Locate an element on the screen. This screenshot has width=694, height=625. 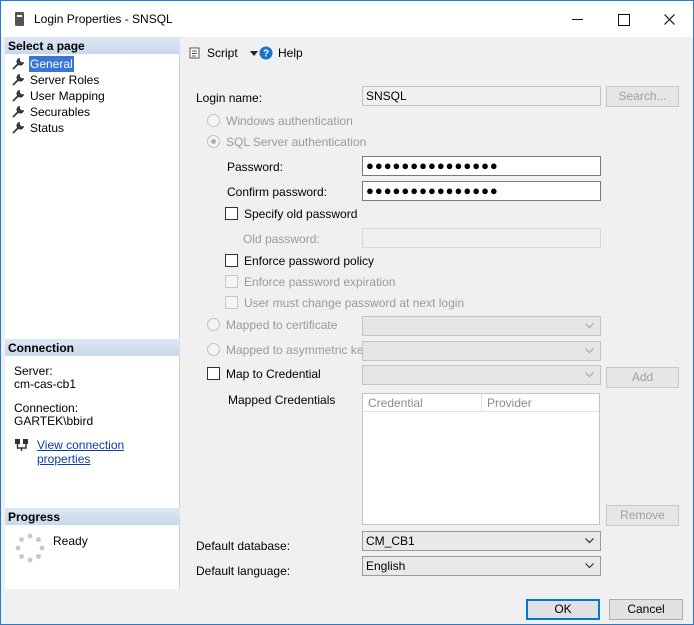
default-database-select: CM_CB1 is located at coordinates (481, 541).